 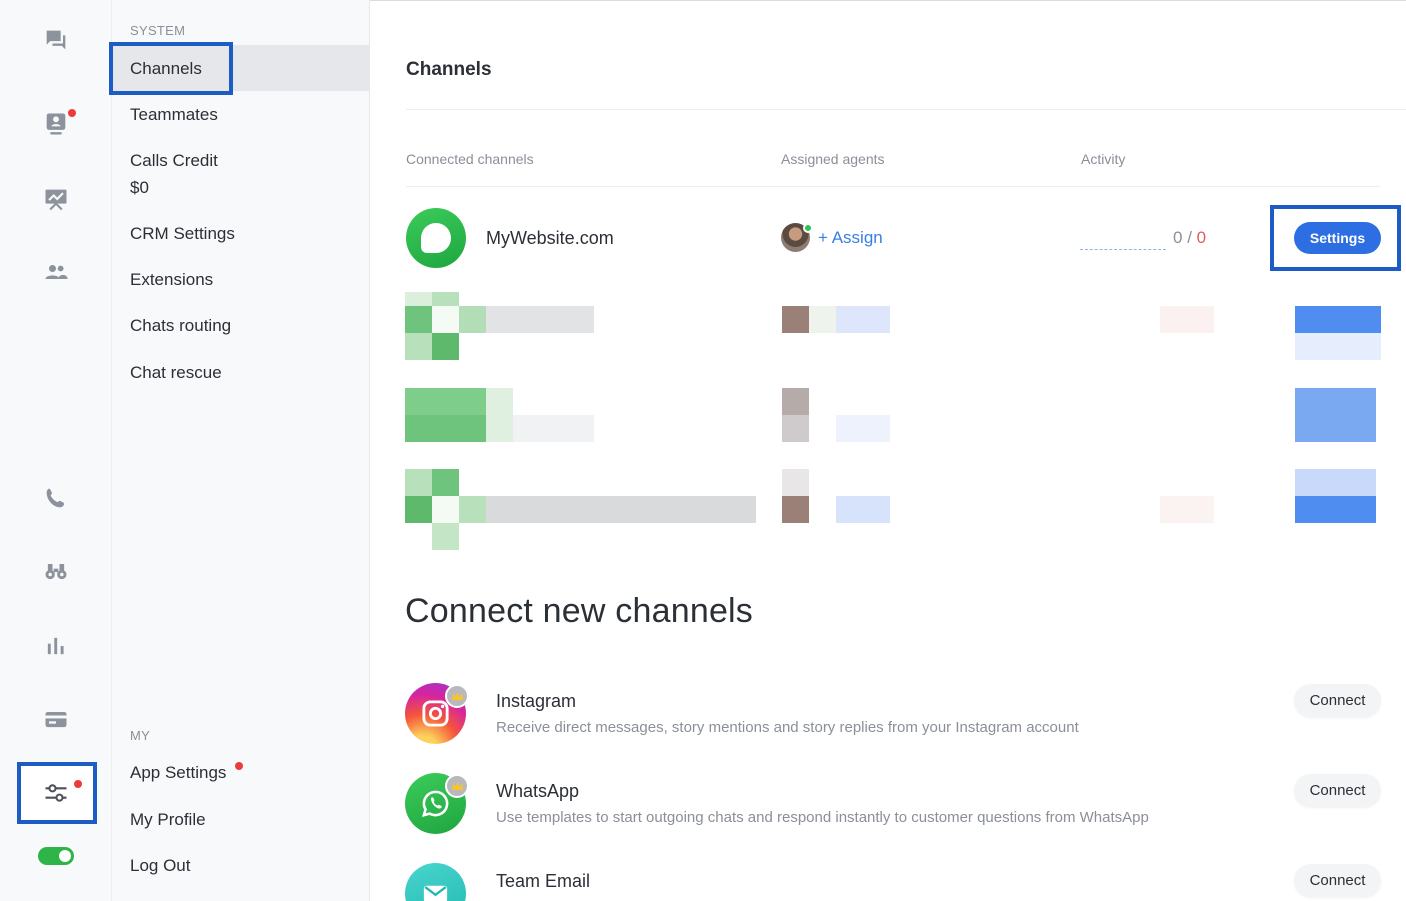 I want to click on nav-item-teammates: Teammates, so click(x=174, y=115).